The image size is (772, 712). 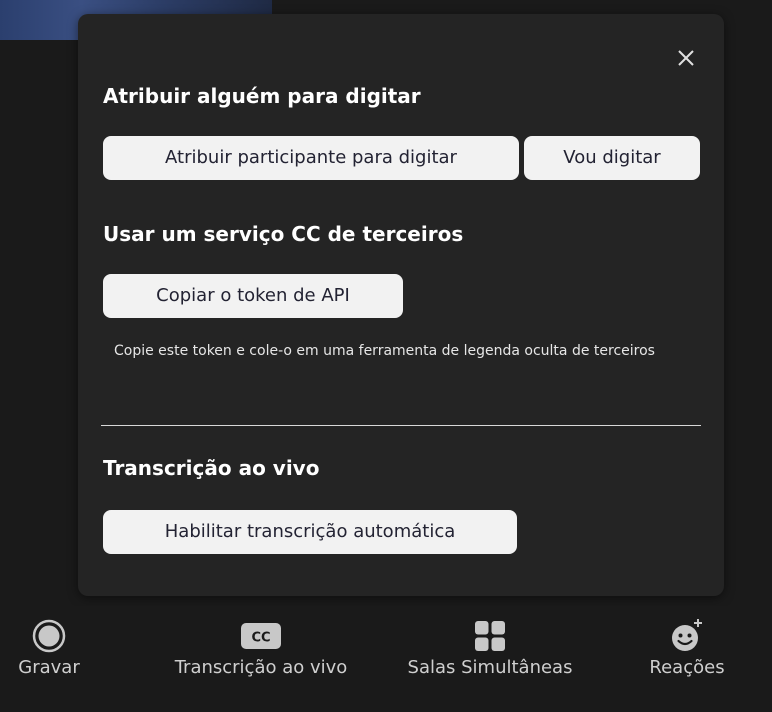 I want to click on toolbar-record-label: Gravar, so click(x=49, y=667).